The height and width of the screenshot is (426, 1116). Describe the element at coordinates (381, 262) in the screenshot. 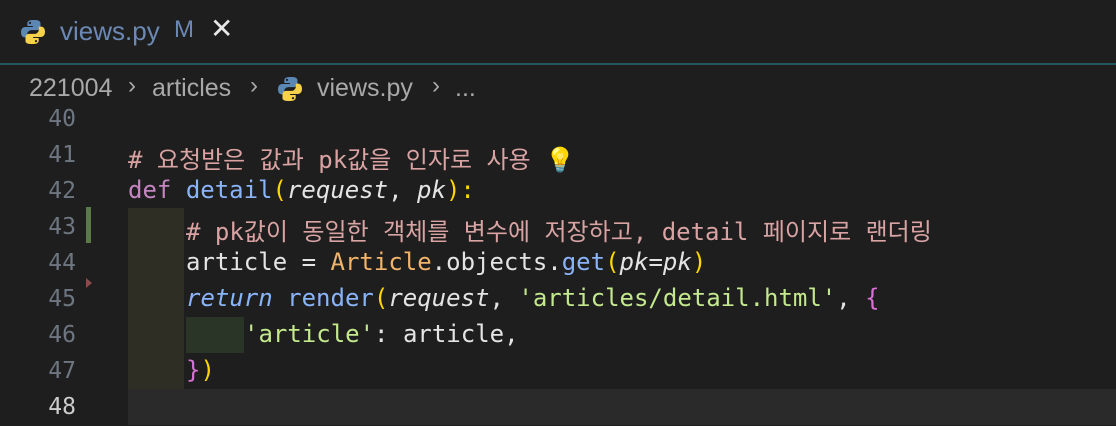

I see `class-name: Article` at that location.